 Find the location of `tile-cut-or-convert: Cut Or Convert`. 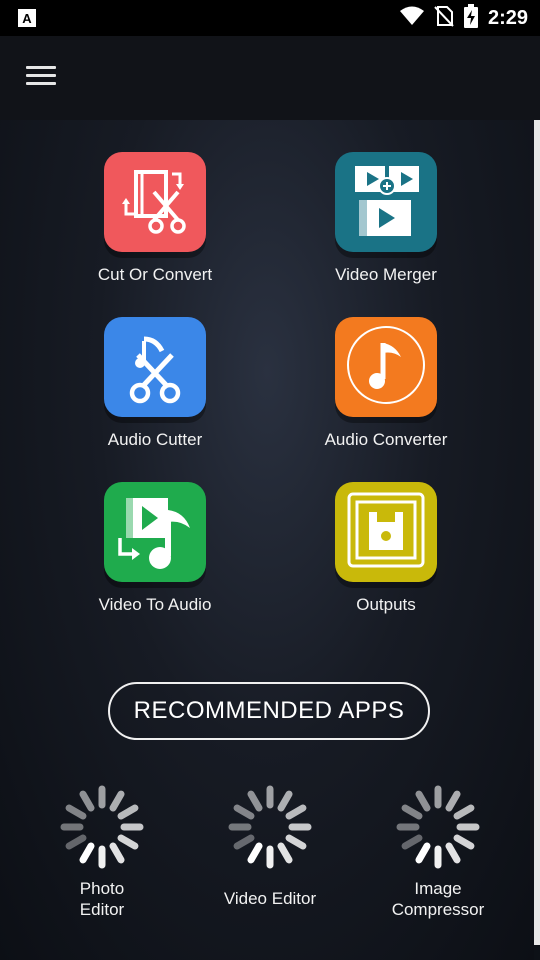

tile-cut-or-convert: Cut Or Convert is located at coordinates (154, 227).